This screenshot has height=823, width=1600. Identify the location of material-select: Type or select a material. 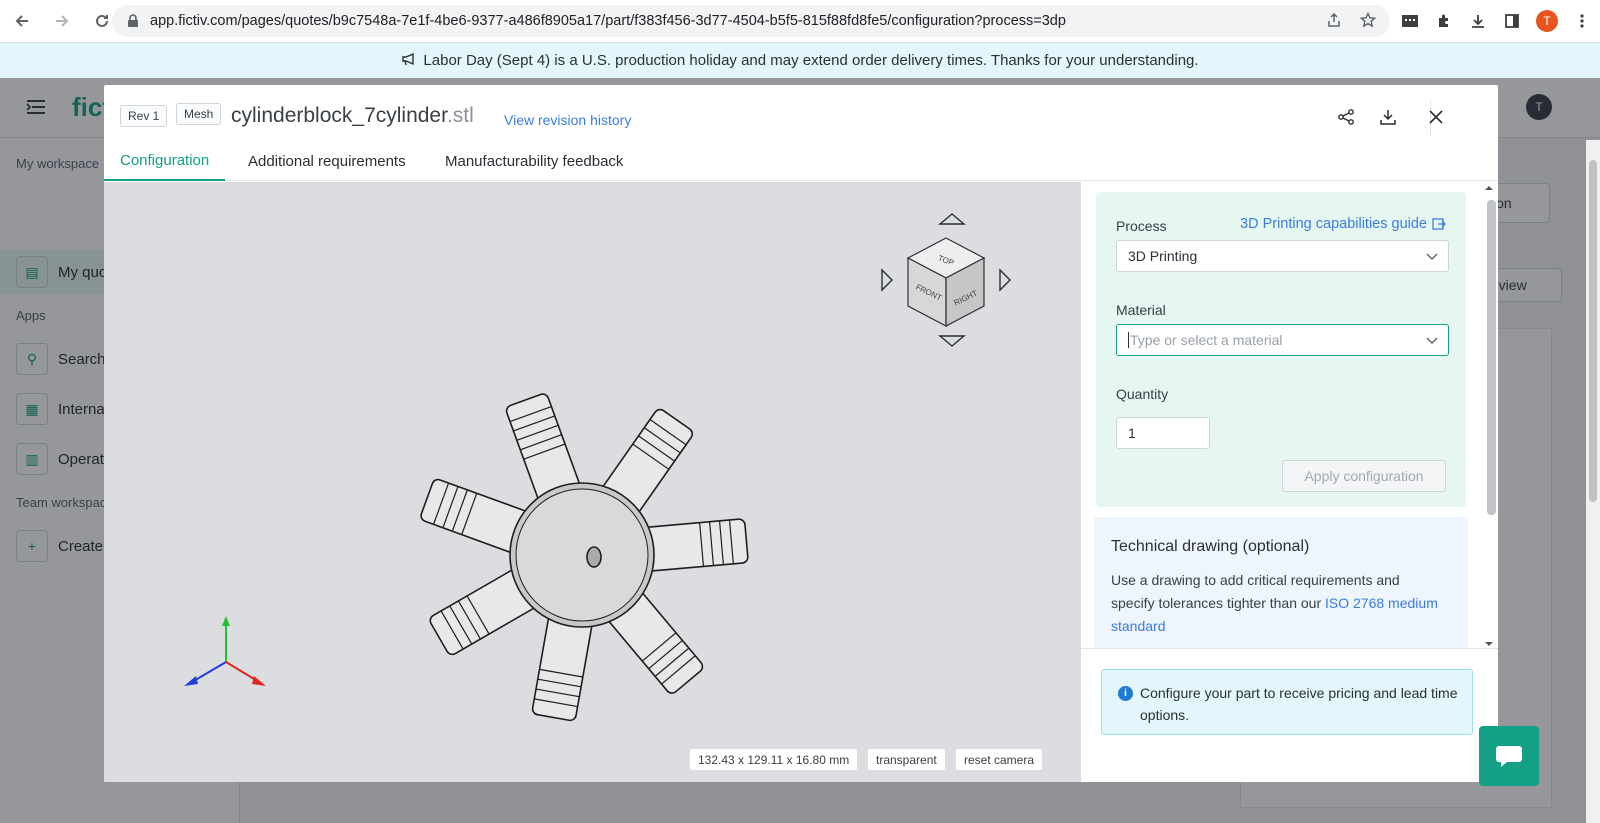
(1282, 340).